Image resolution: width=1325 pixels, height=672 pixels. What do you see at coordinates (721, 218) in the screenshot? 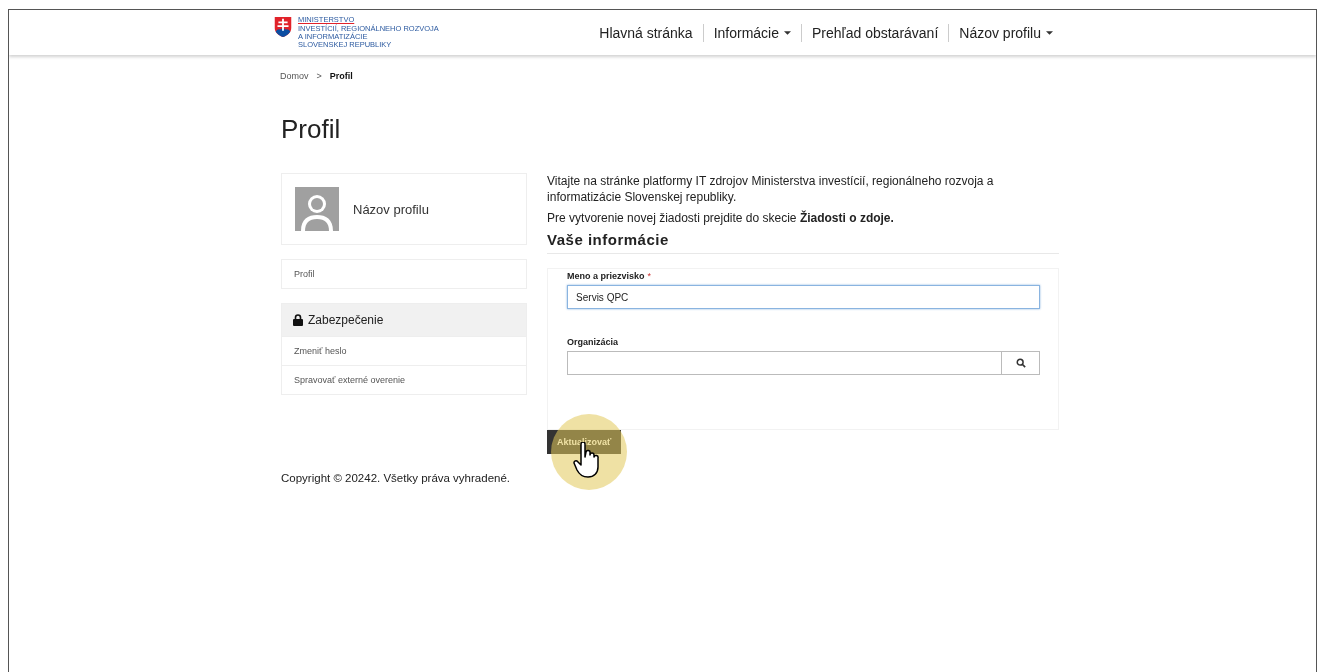
I see `intro-text: Pre vytvorenie novej žiadosti prejdite do skecie Žiadosti o zdoje.` at bounding box center [721, 218].